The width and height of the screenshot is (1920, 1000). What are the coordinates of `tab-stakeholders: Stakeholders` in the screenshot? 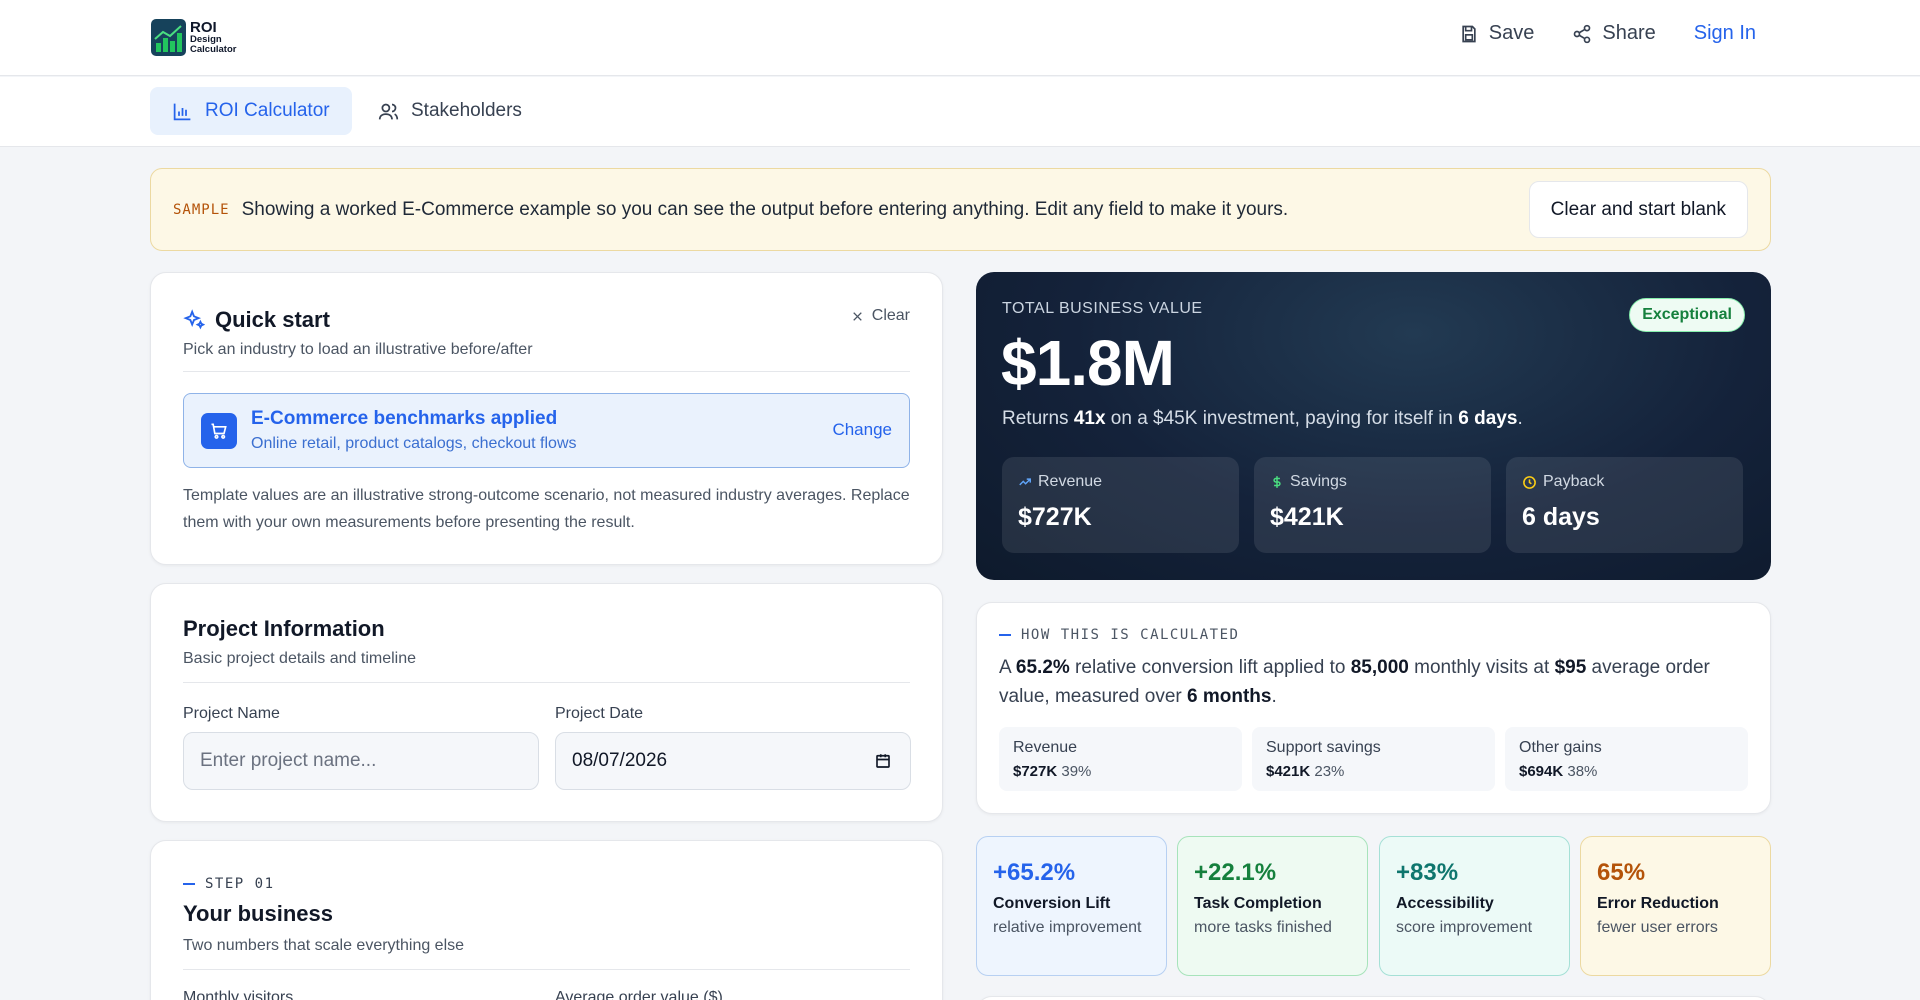 It's located at (450, 111).